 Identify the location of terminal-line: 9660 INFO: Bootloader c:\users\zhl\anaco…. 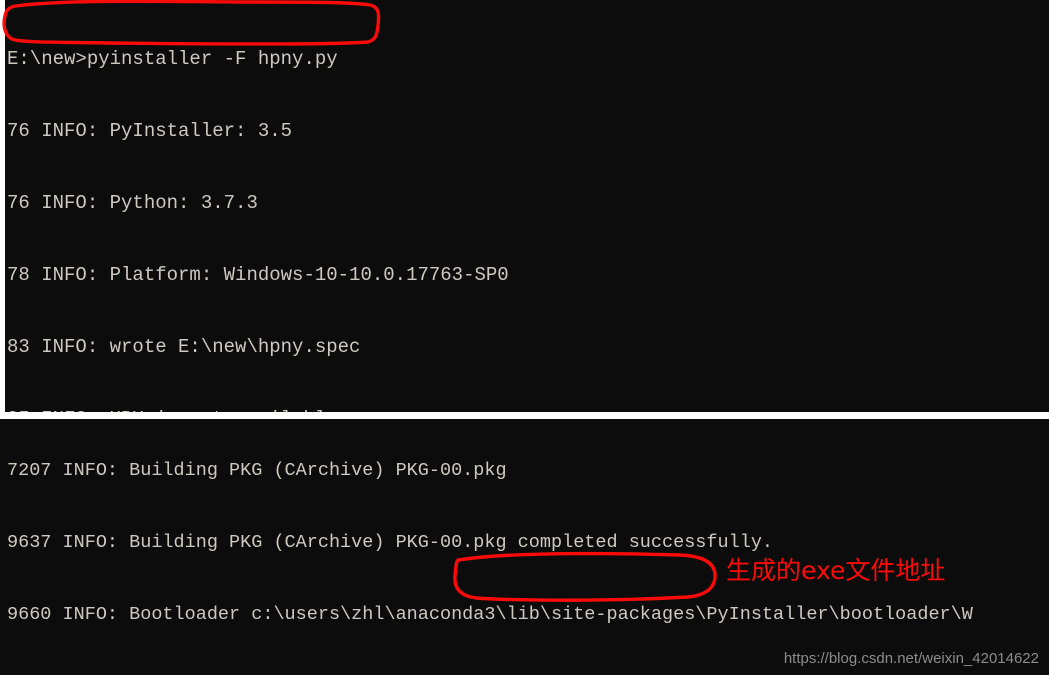
(490, 614).